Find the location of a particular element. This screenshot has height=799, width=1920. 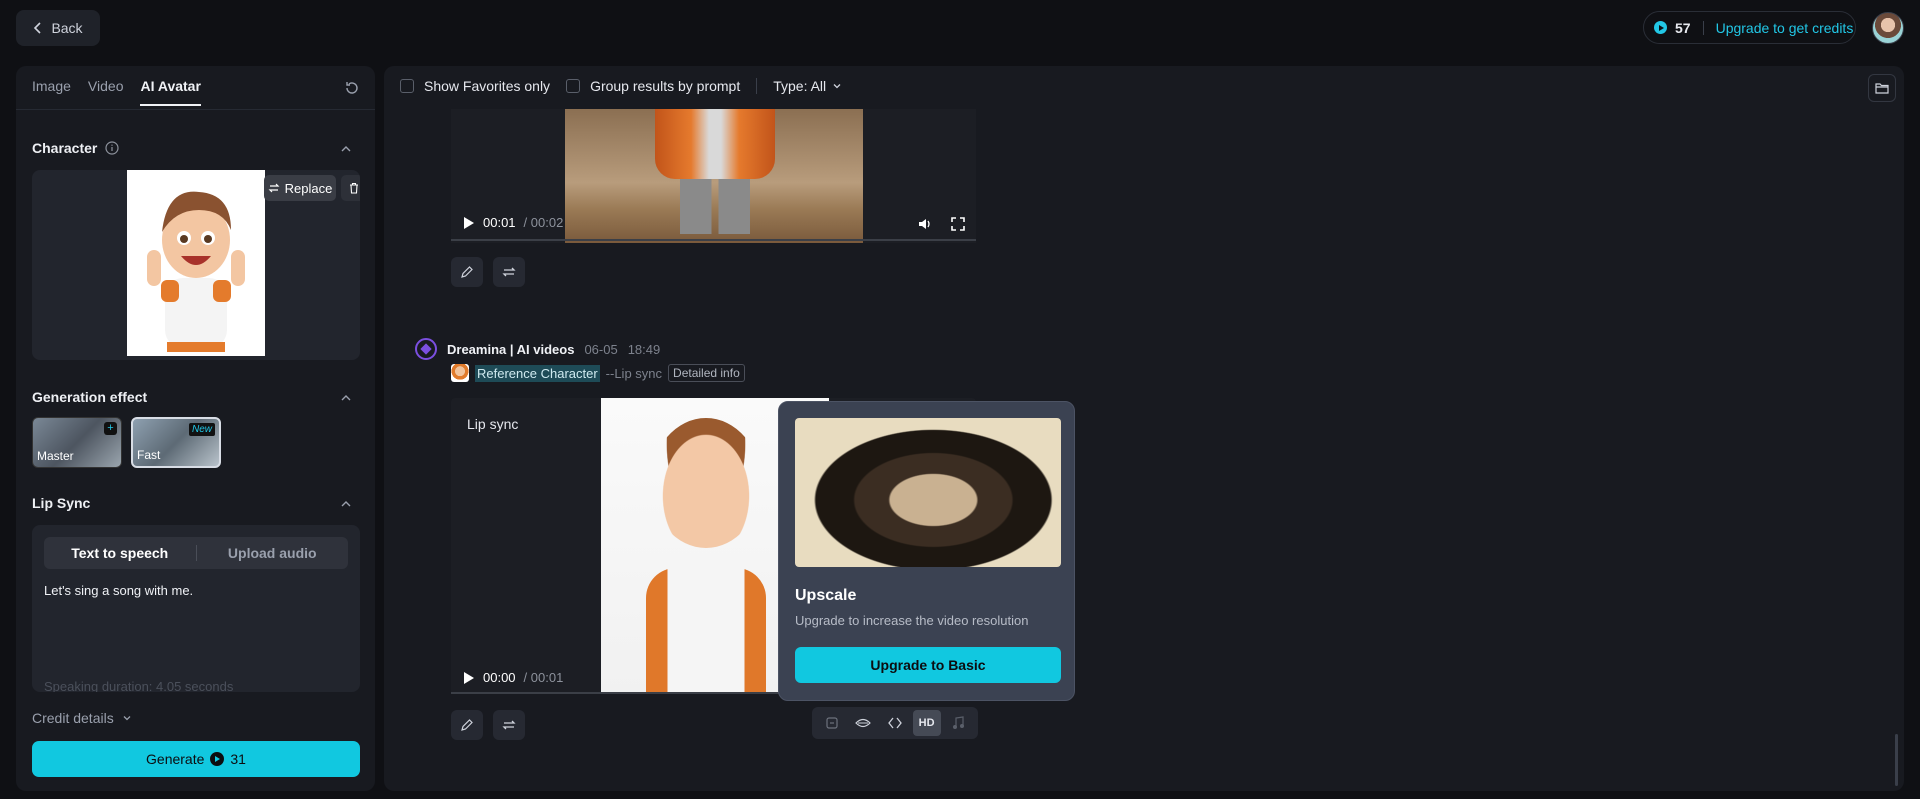

music-icon is located at coordinates (958, 723).